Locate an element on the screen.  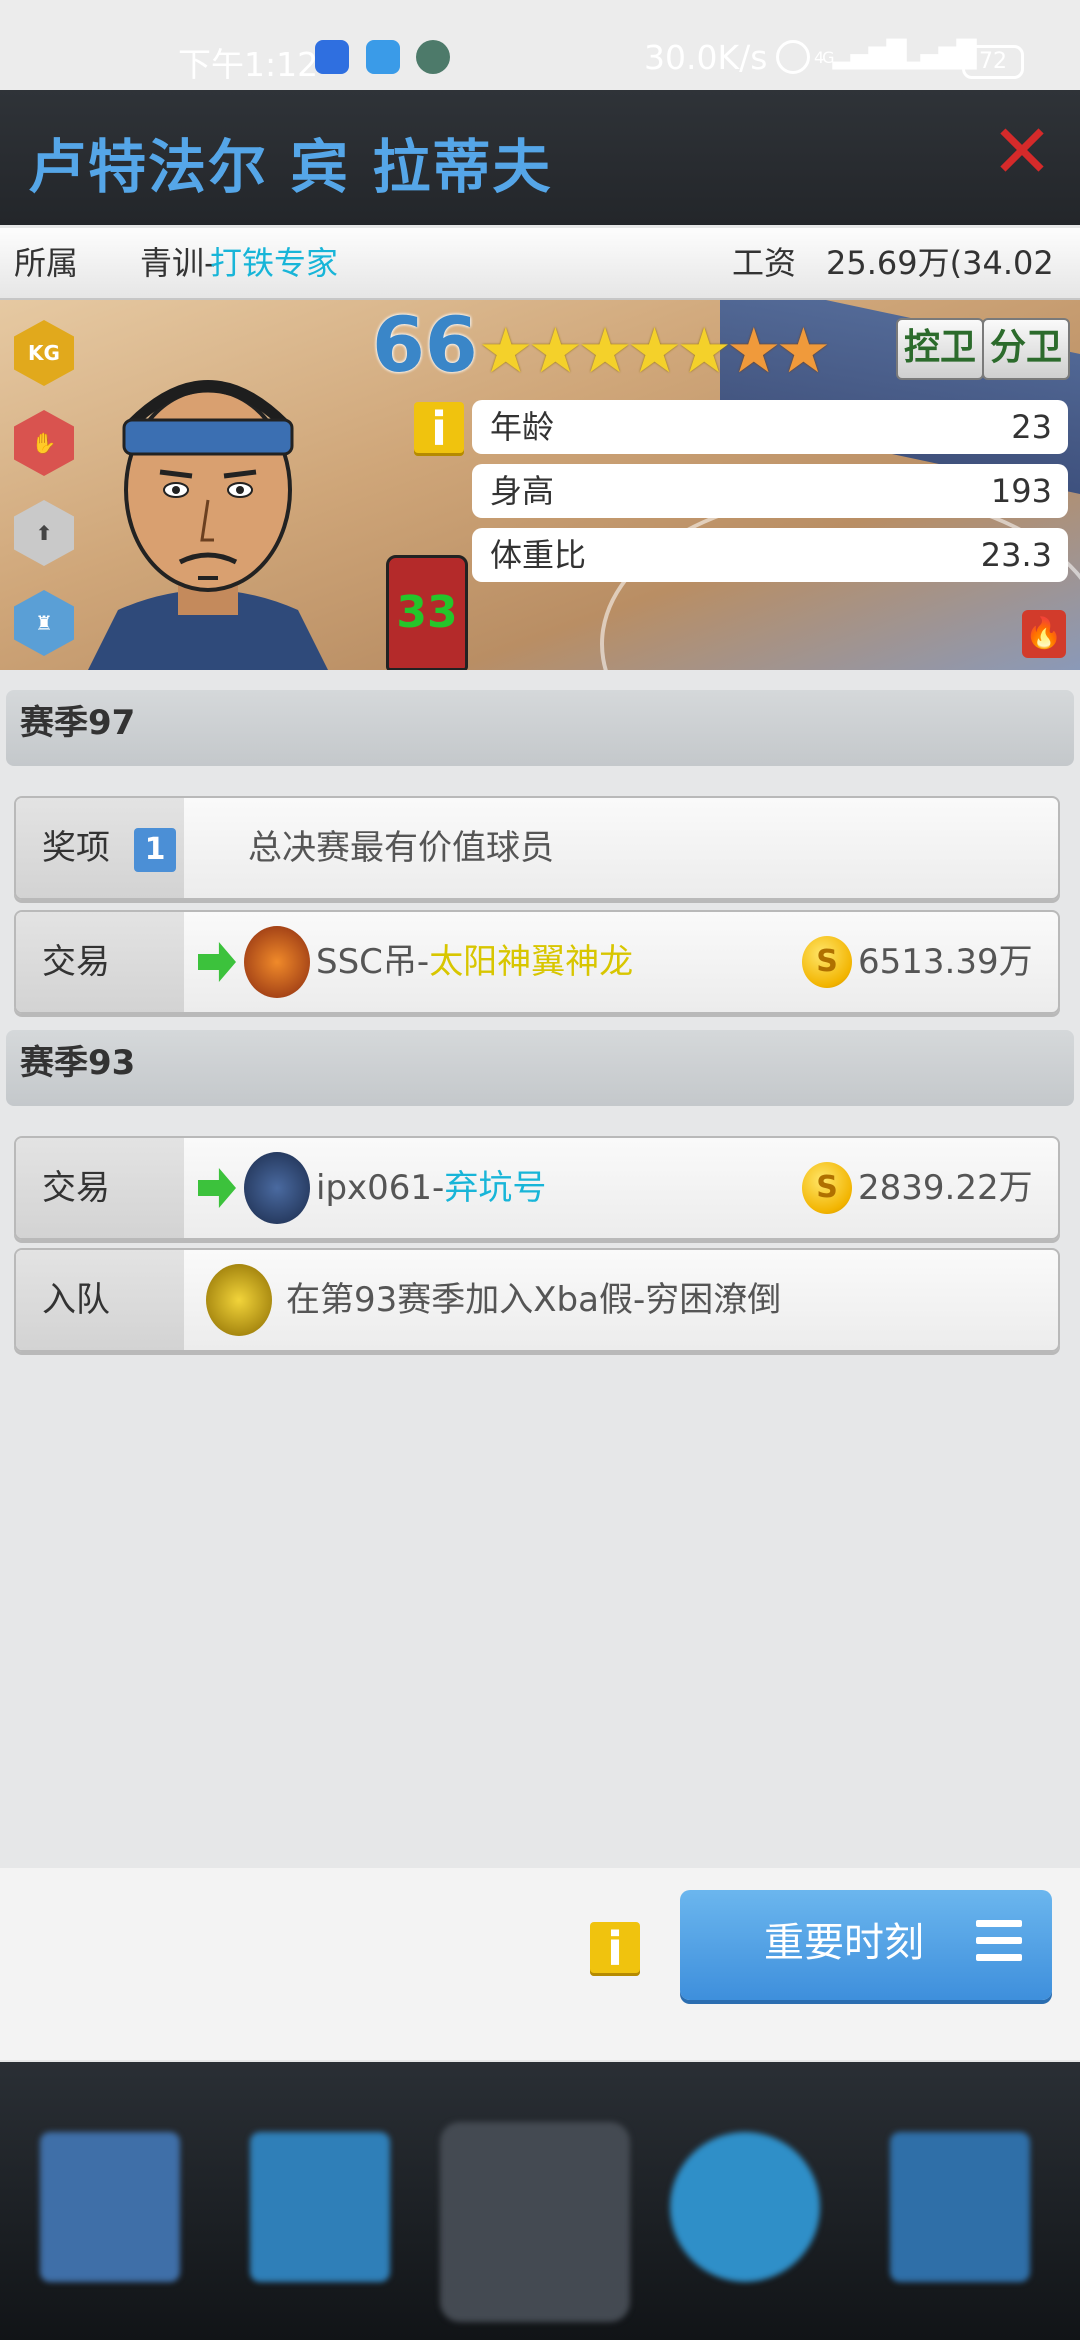
affiliation-prefix: 青训- is located at coordinates (178, 263).